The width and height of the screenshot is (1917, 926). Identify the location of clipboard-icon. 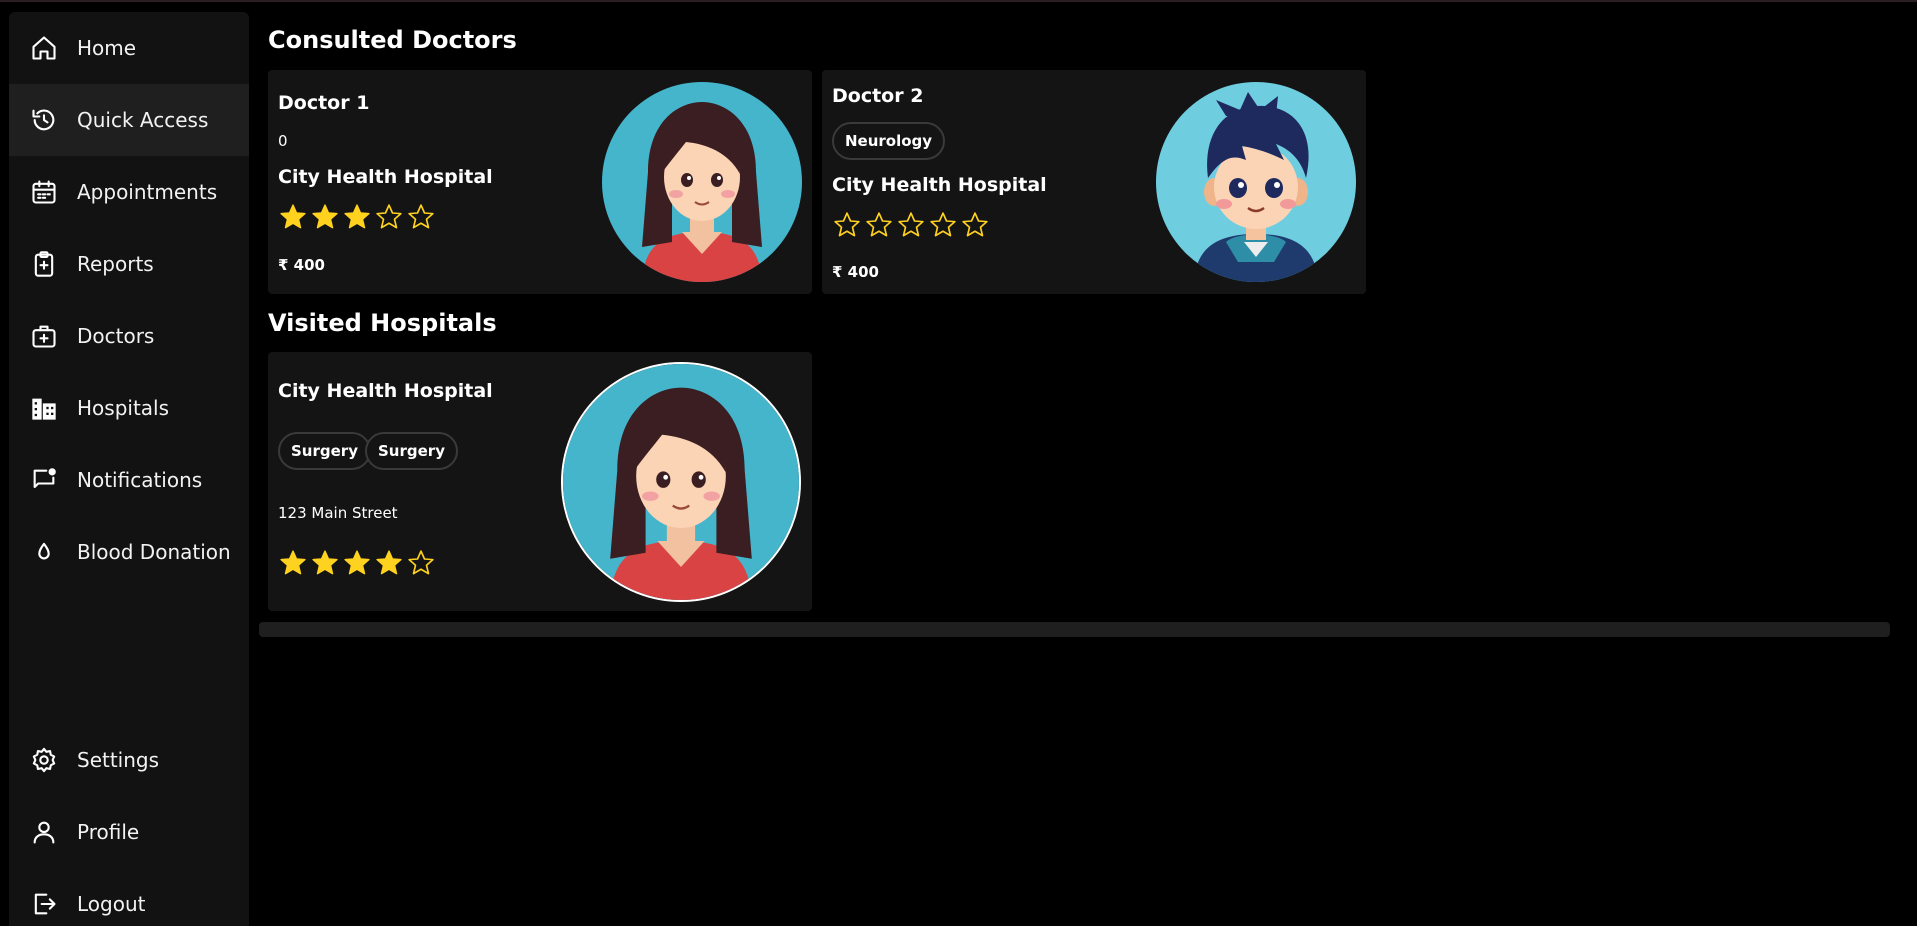
(44, 264).